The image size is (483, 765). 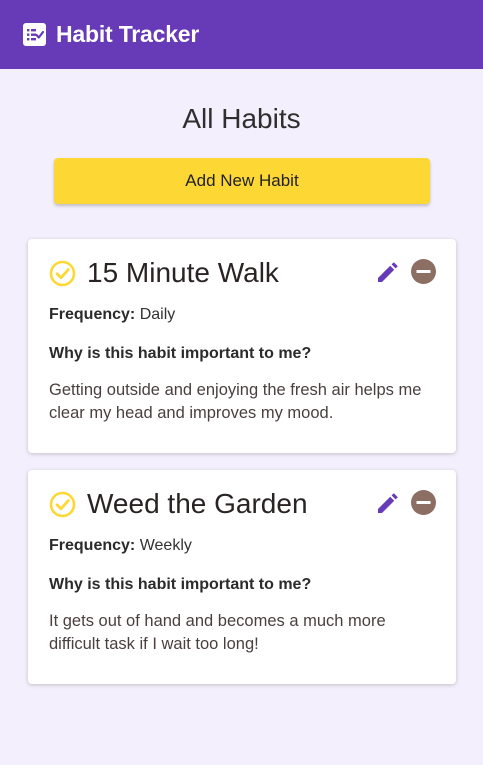 I want to click on habit-card-header: 15 Minute Walk, so click(x=243, y=270).